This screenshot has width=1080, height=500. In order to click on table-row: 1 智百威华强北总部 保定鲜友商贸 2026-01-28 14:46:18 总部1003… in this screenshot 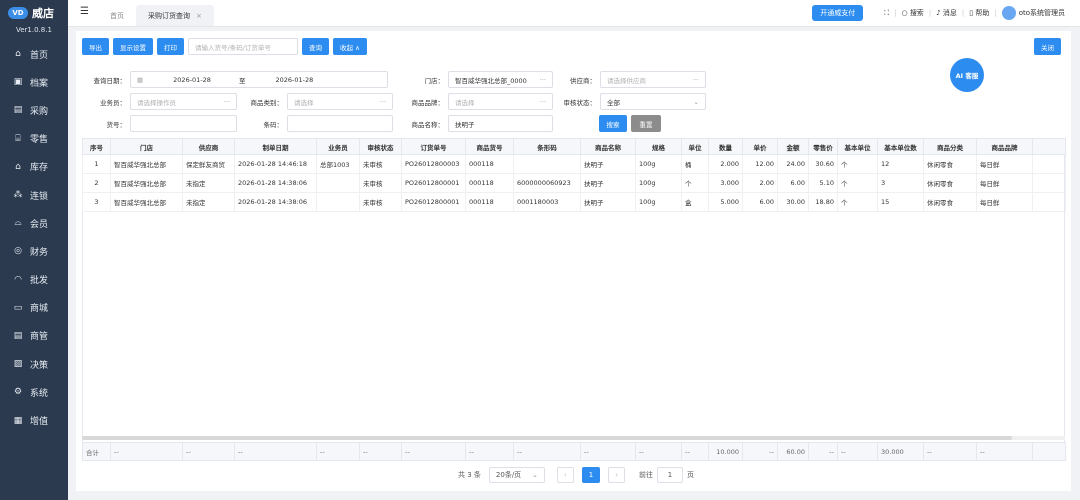, I will do `click(574, 164)`.